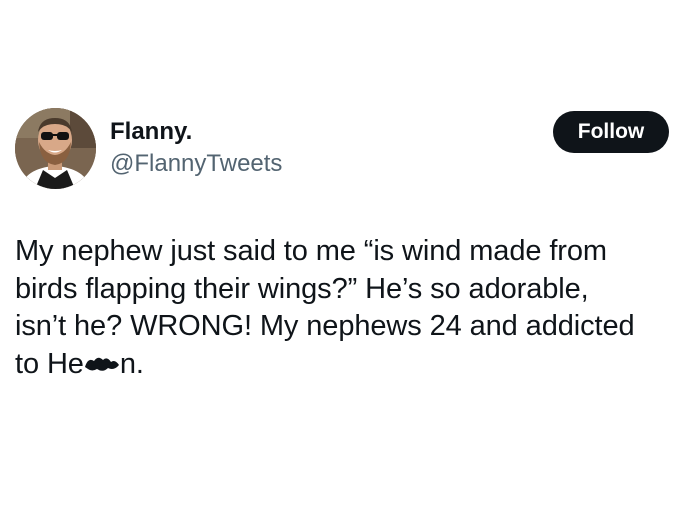 The image size is (700, 521). I want to click on scribble-redaction-icon, so click(102, 364).